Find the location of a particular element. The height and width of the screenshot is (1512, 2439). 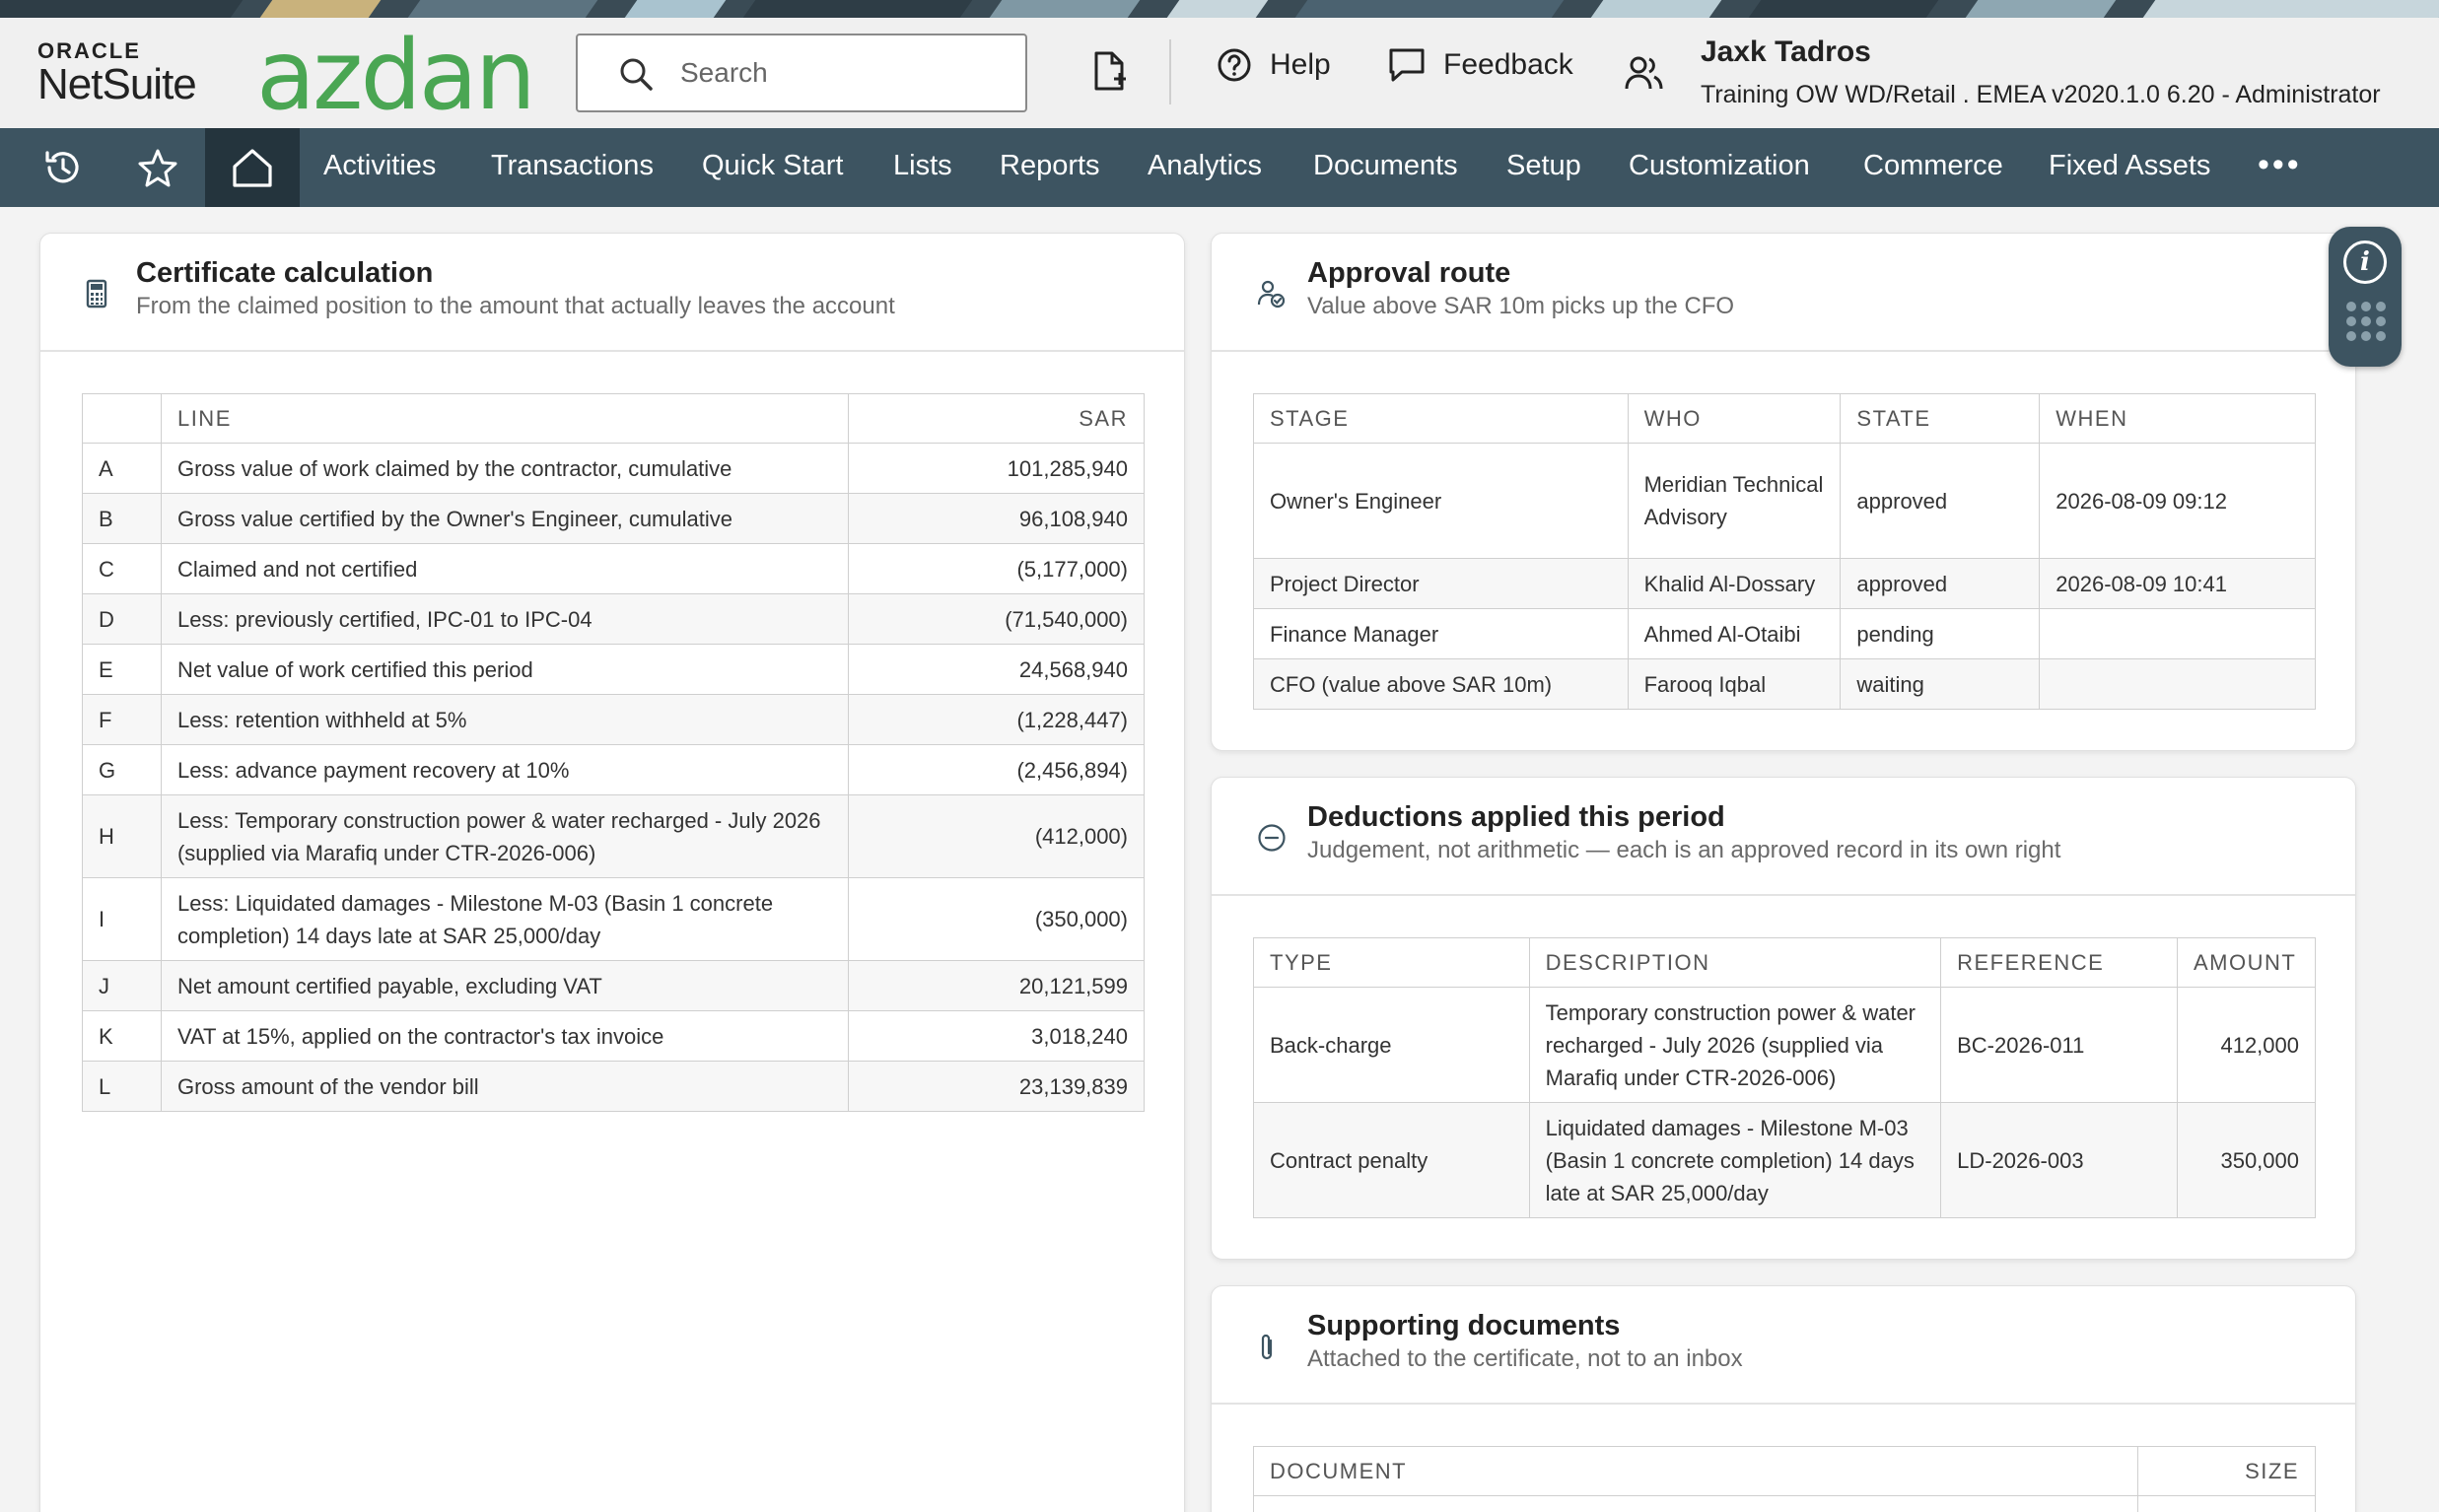

row-reference: BC-2026-011 is located at coordinates (2059, 1045).